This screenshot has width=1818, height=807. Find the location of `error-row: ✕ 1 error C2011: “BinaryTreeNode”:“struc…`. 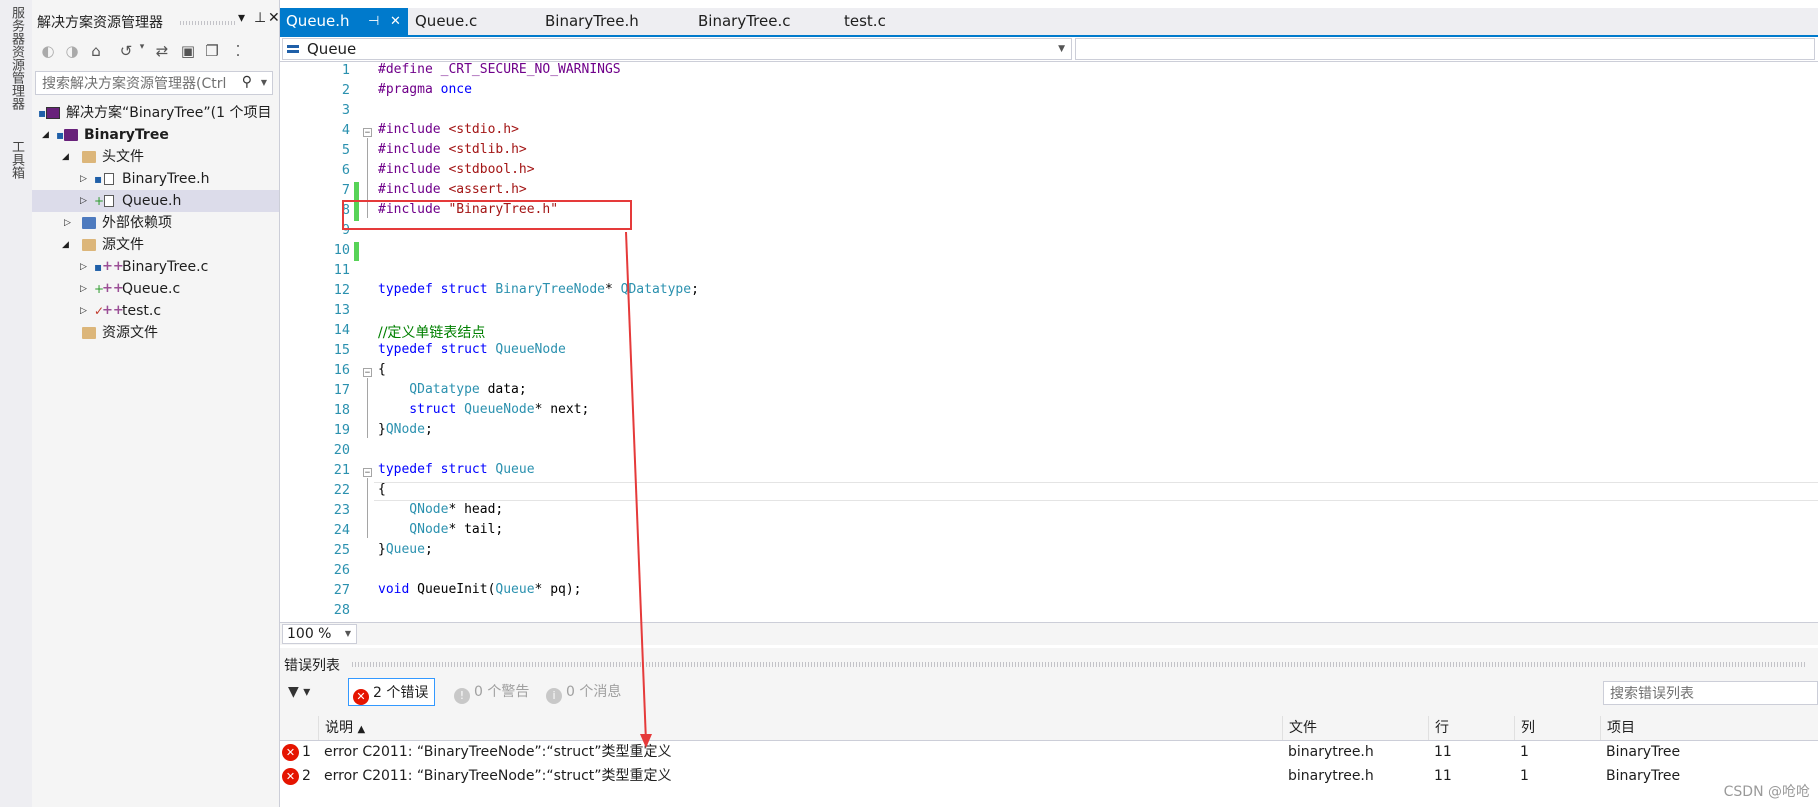

error-row: ✕ 1 error C2011: “BinaryTreeNode”:“struc… is located at coordinates (1049, 752).